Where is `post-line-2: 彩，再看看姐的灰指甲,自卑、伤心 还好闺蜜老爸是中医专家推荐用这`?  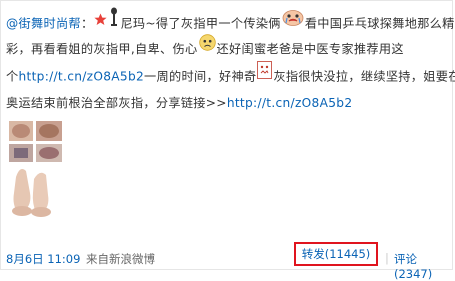
post-line-2: 彩，再看看姐的灰指甲,自卑、伤心 还好闺蜜老爸是中医专家推荐用这 is located at coordinates (228, 48).